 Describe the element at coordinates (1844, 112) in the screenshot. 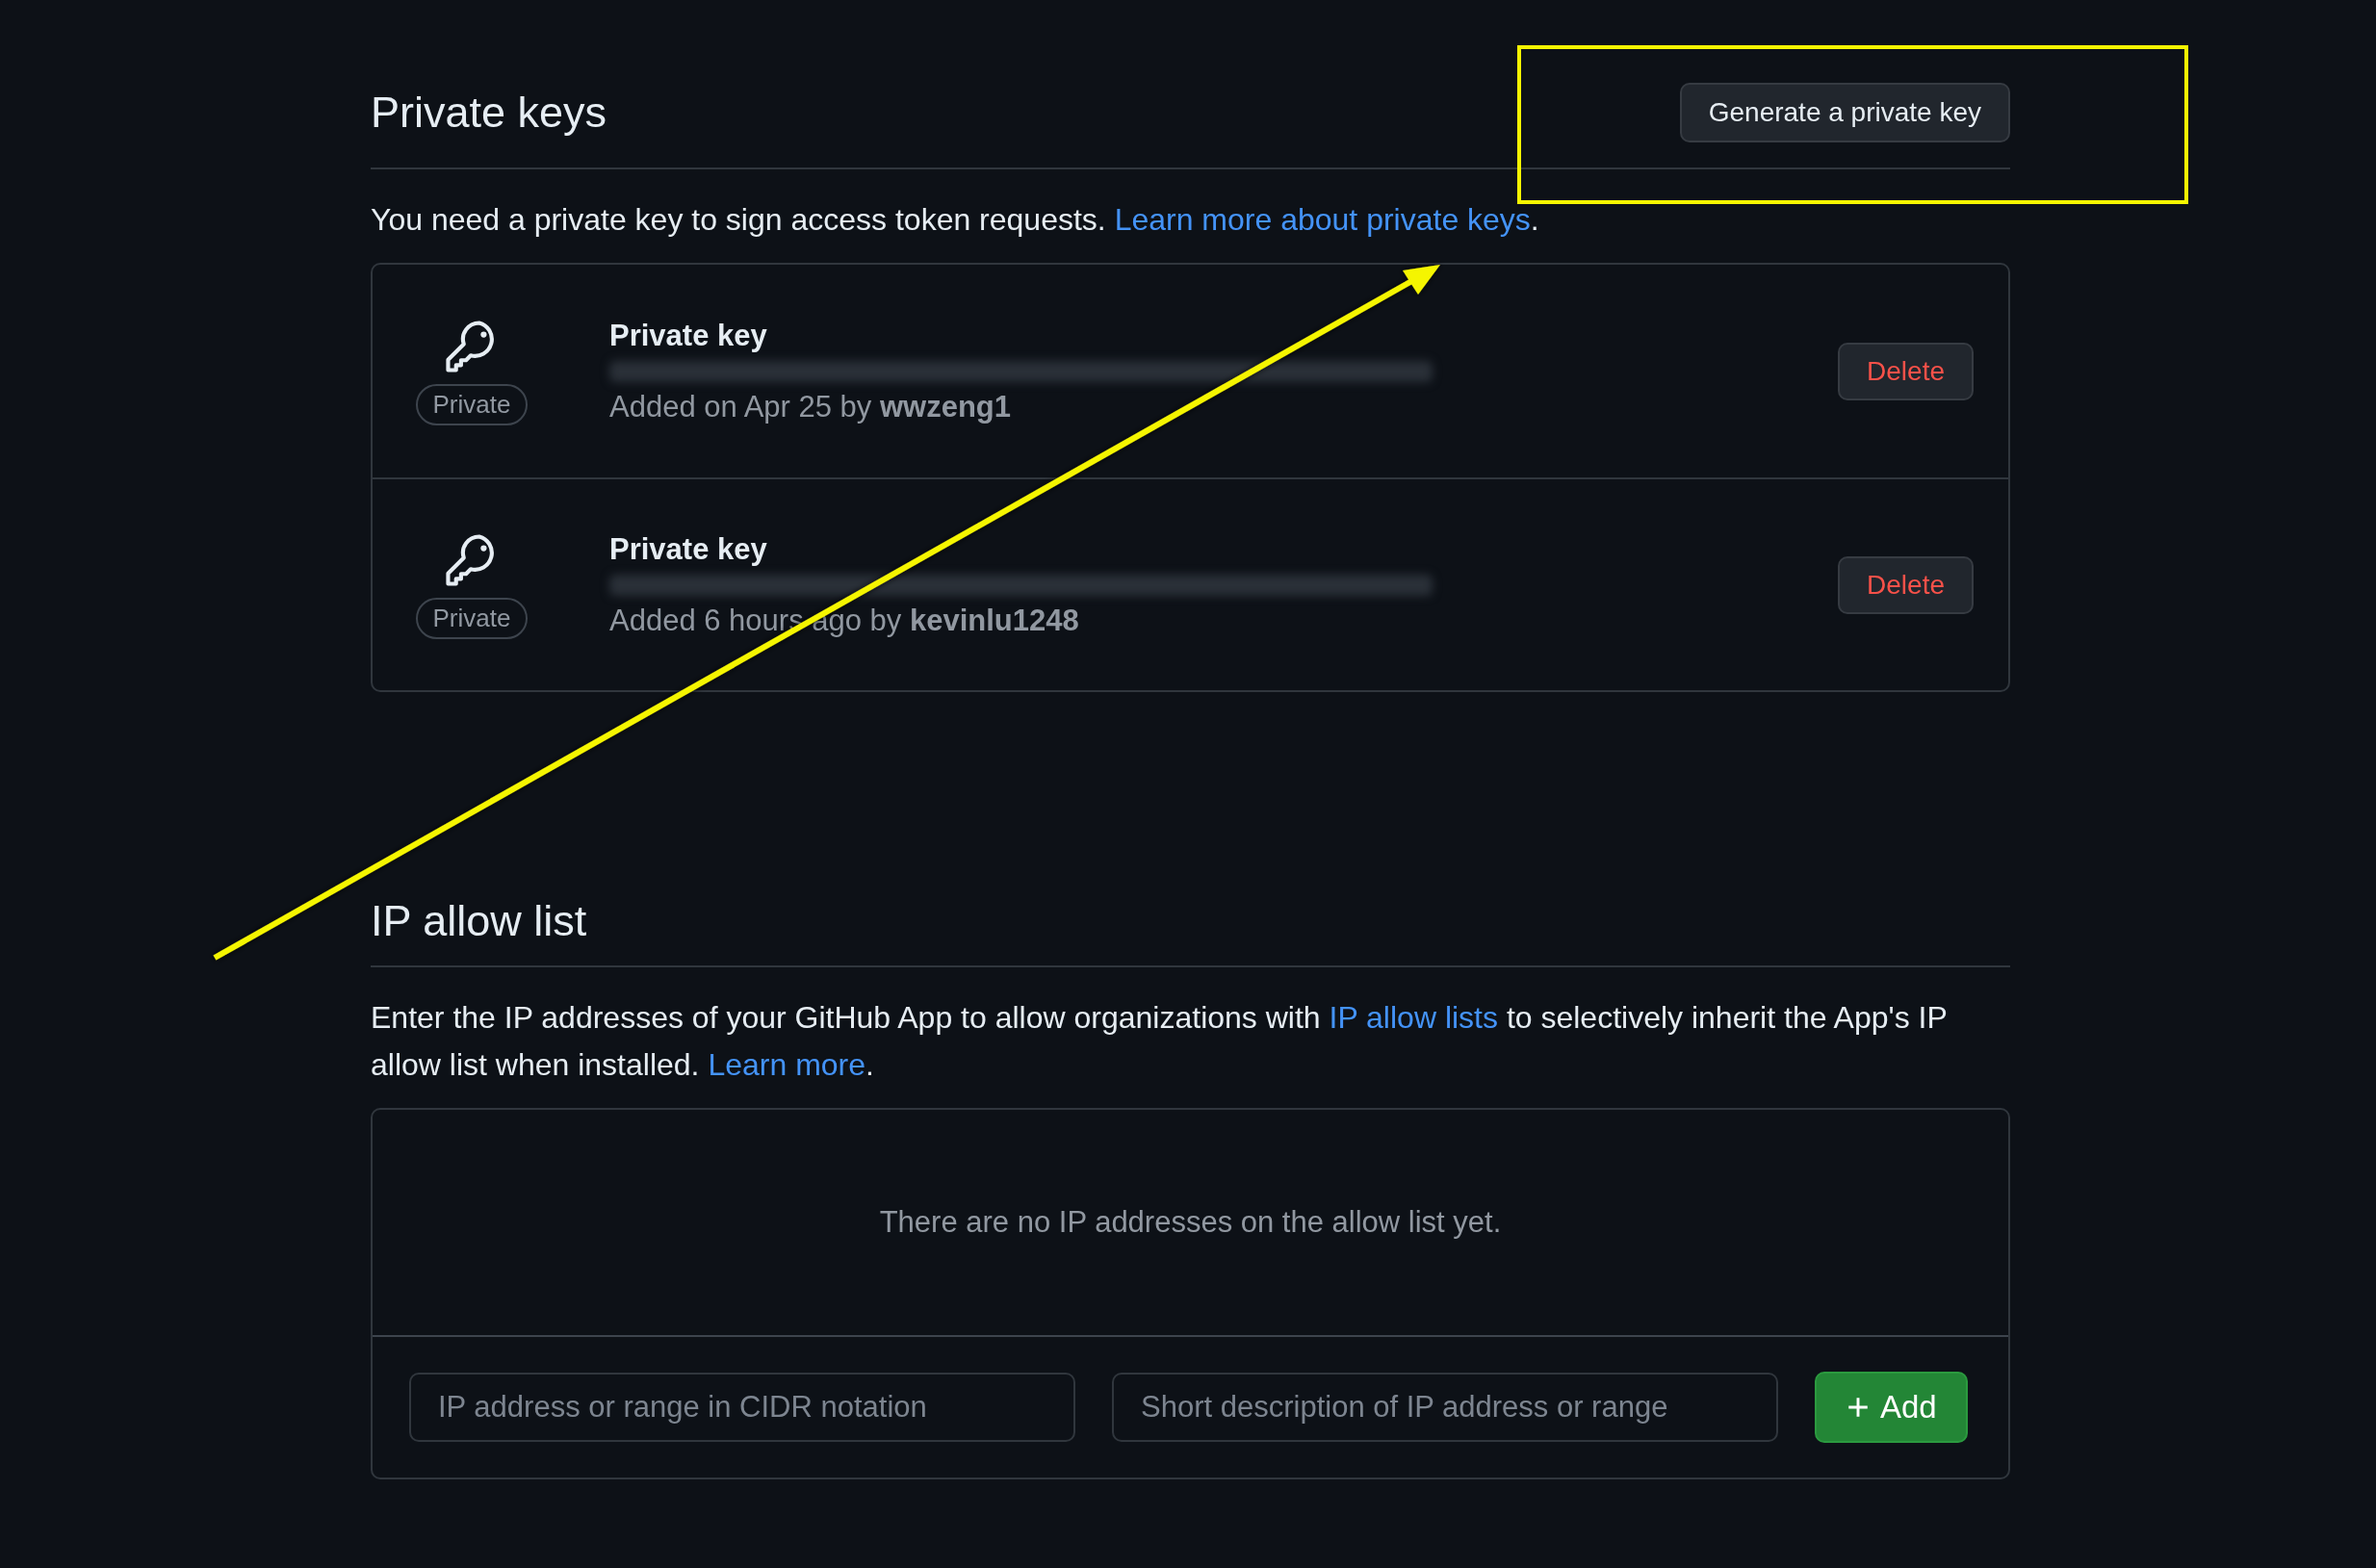

I see `generate-key-button: Generate a private key` at that location.